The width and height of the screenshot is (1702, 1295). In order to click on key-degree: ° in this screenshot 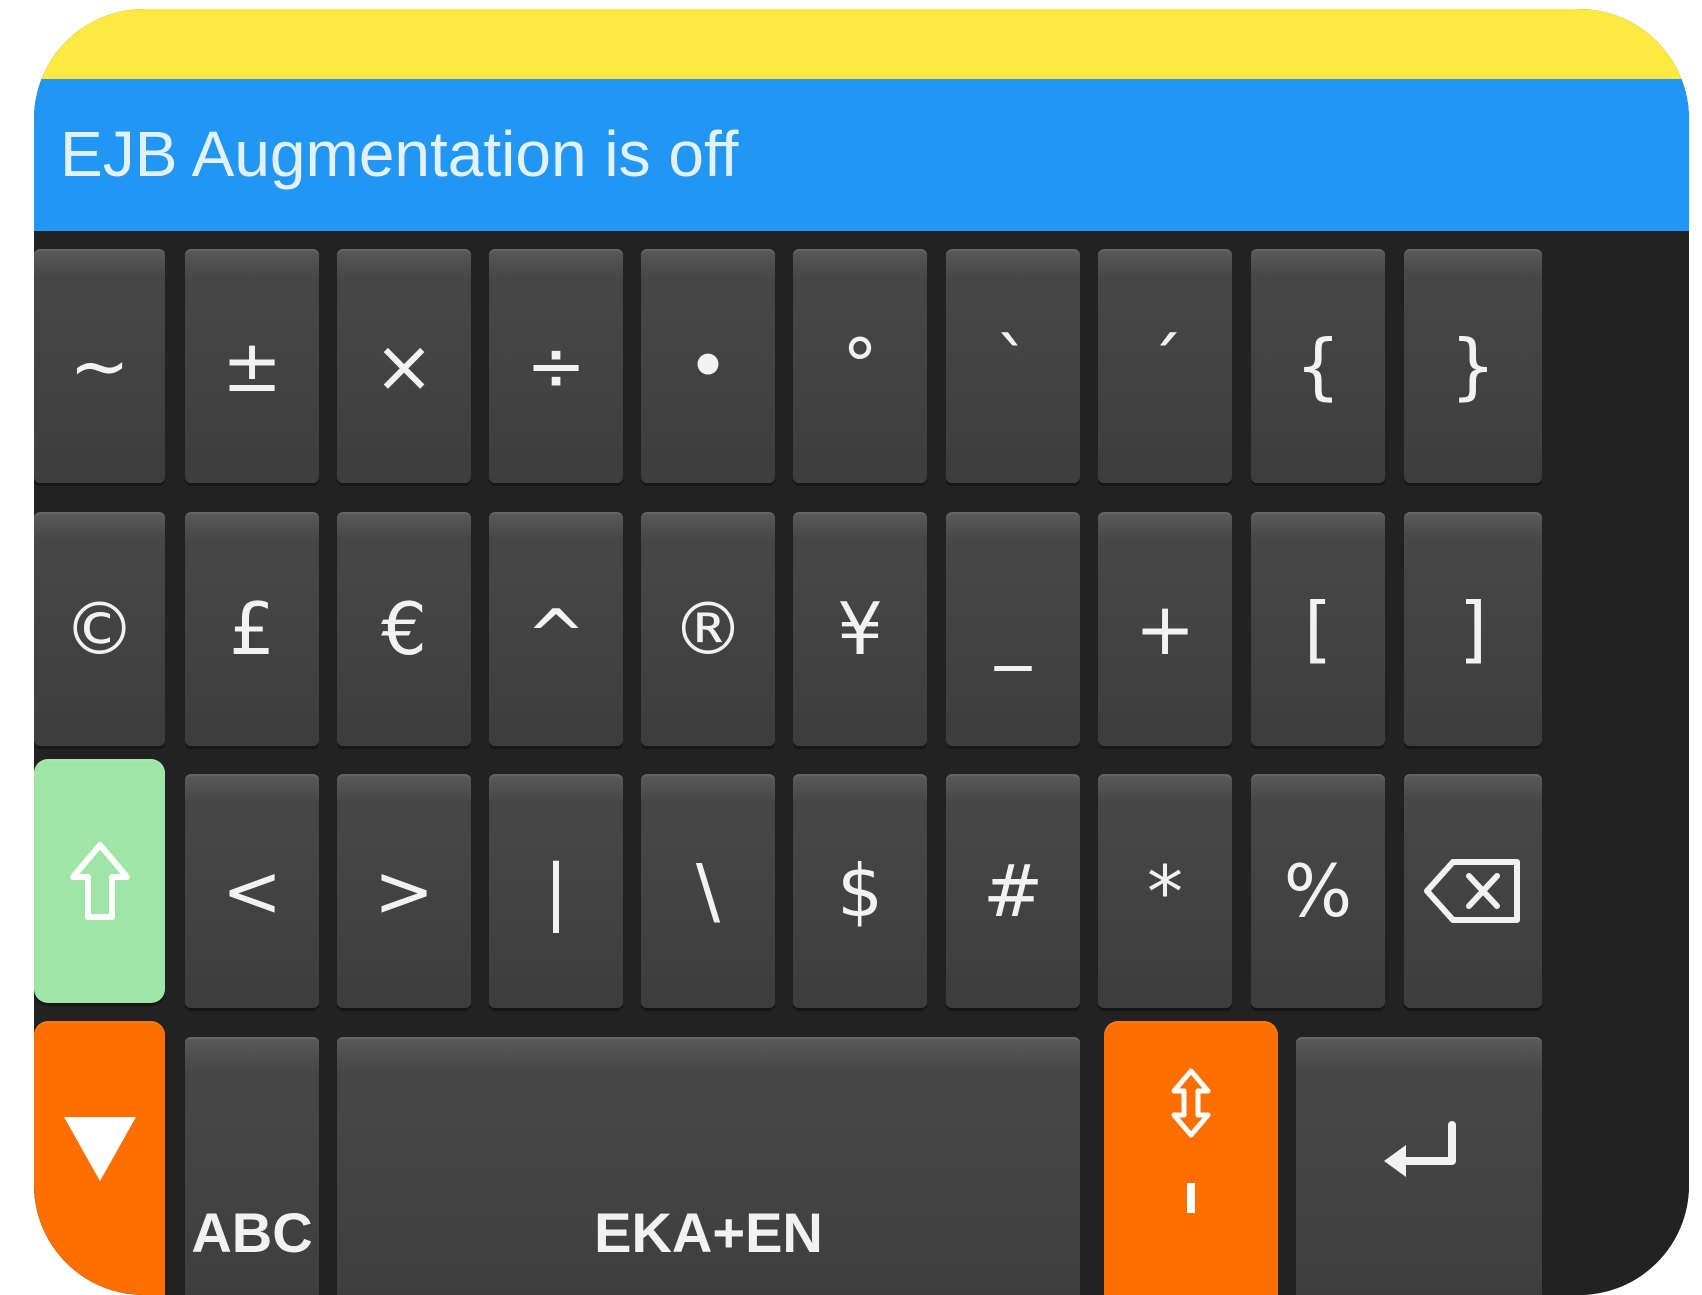, I will do `click(860, 366)`.